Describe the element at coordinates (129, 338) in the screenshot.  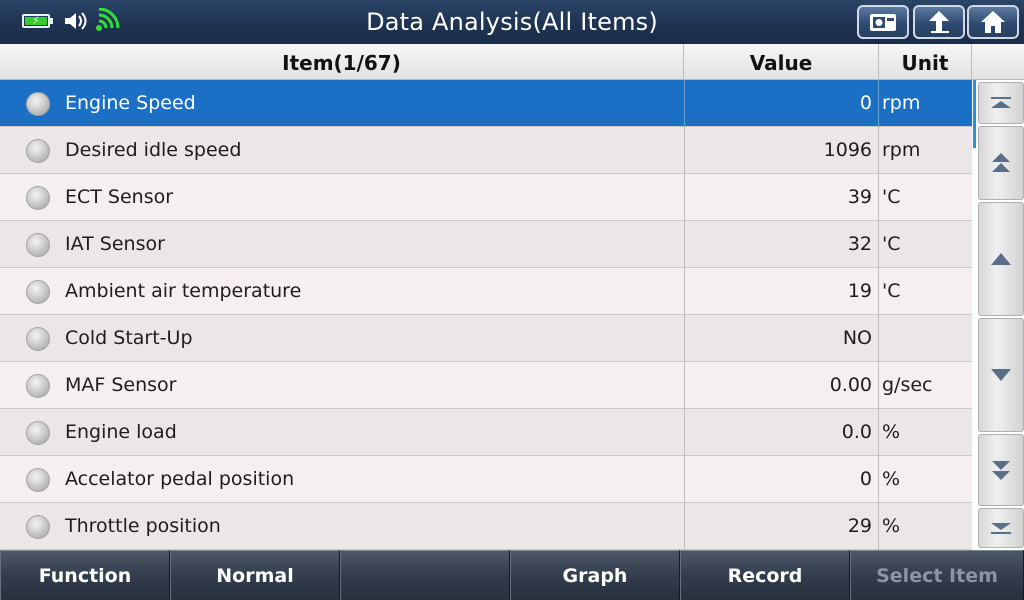
I see `row-item-name: Cold Start-Up` at that location.